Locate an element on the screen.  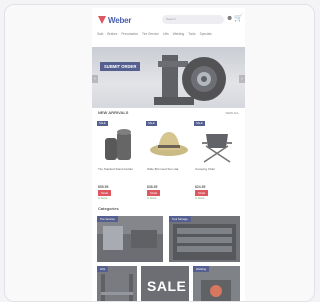
nav-item: Welding is located at coordinates (178, 34).